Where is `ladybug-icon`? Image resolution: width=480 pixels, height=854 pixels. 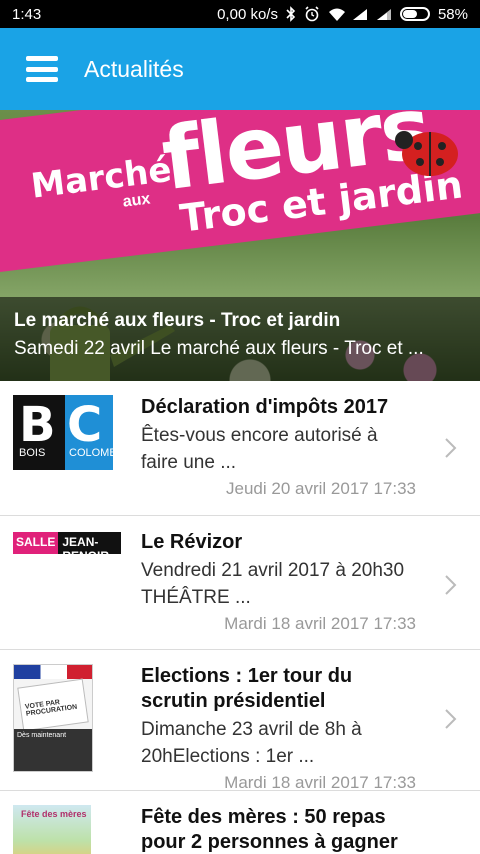
ladybug-icon is located at coordinates (426, 153).